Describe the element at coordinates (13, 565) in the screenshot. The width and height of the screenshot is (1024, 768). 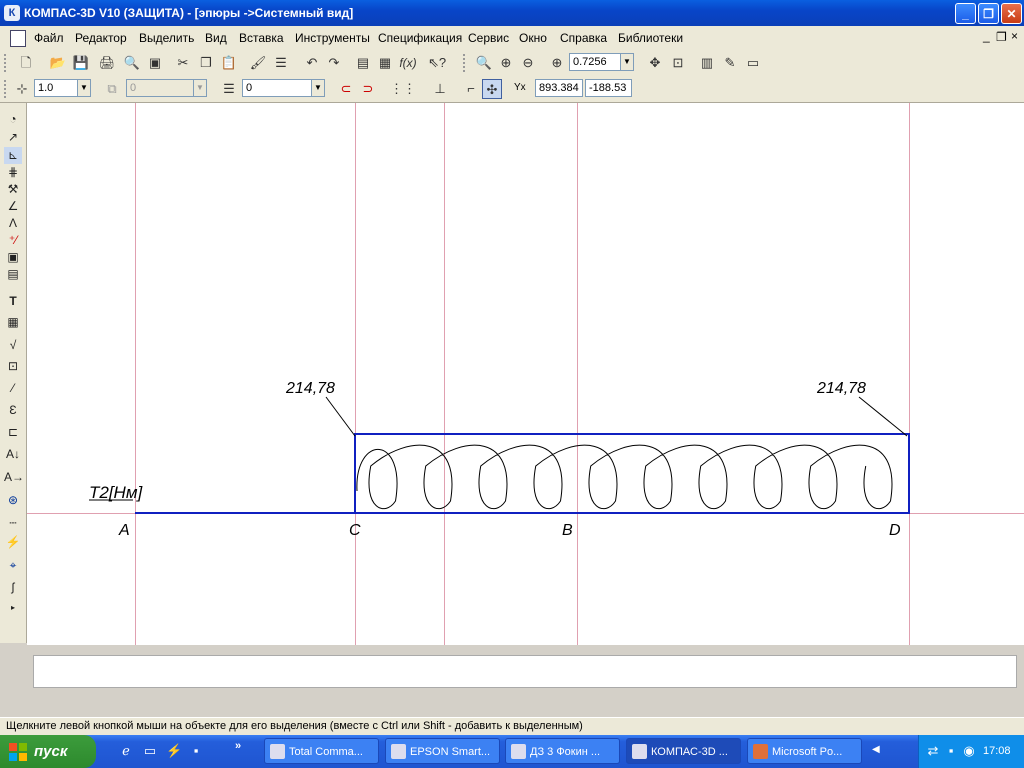
I see `crosshair-icon: ⌖` at that location.